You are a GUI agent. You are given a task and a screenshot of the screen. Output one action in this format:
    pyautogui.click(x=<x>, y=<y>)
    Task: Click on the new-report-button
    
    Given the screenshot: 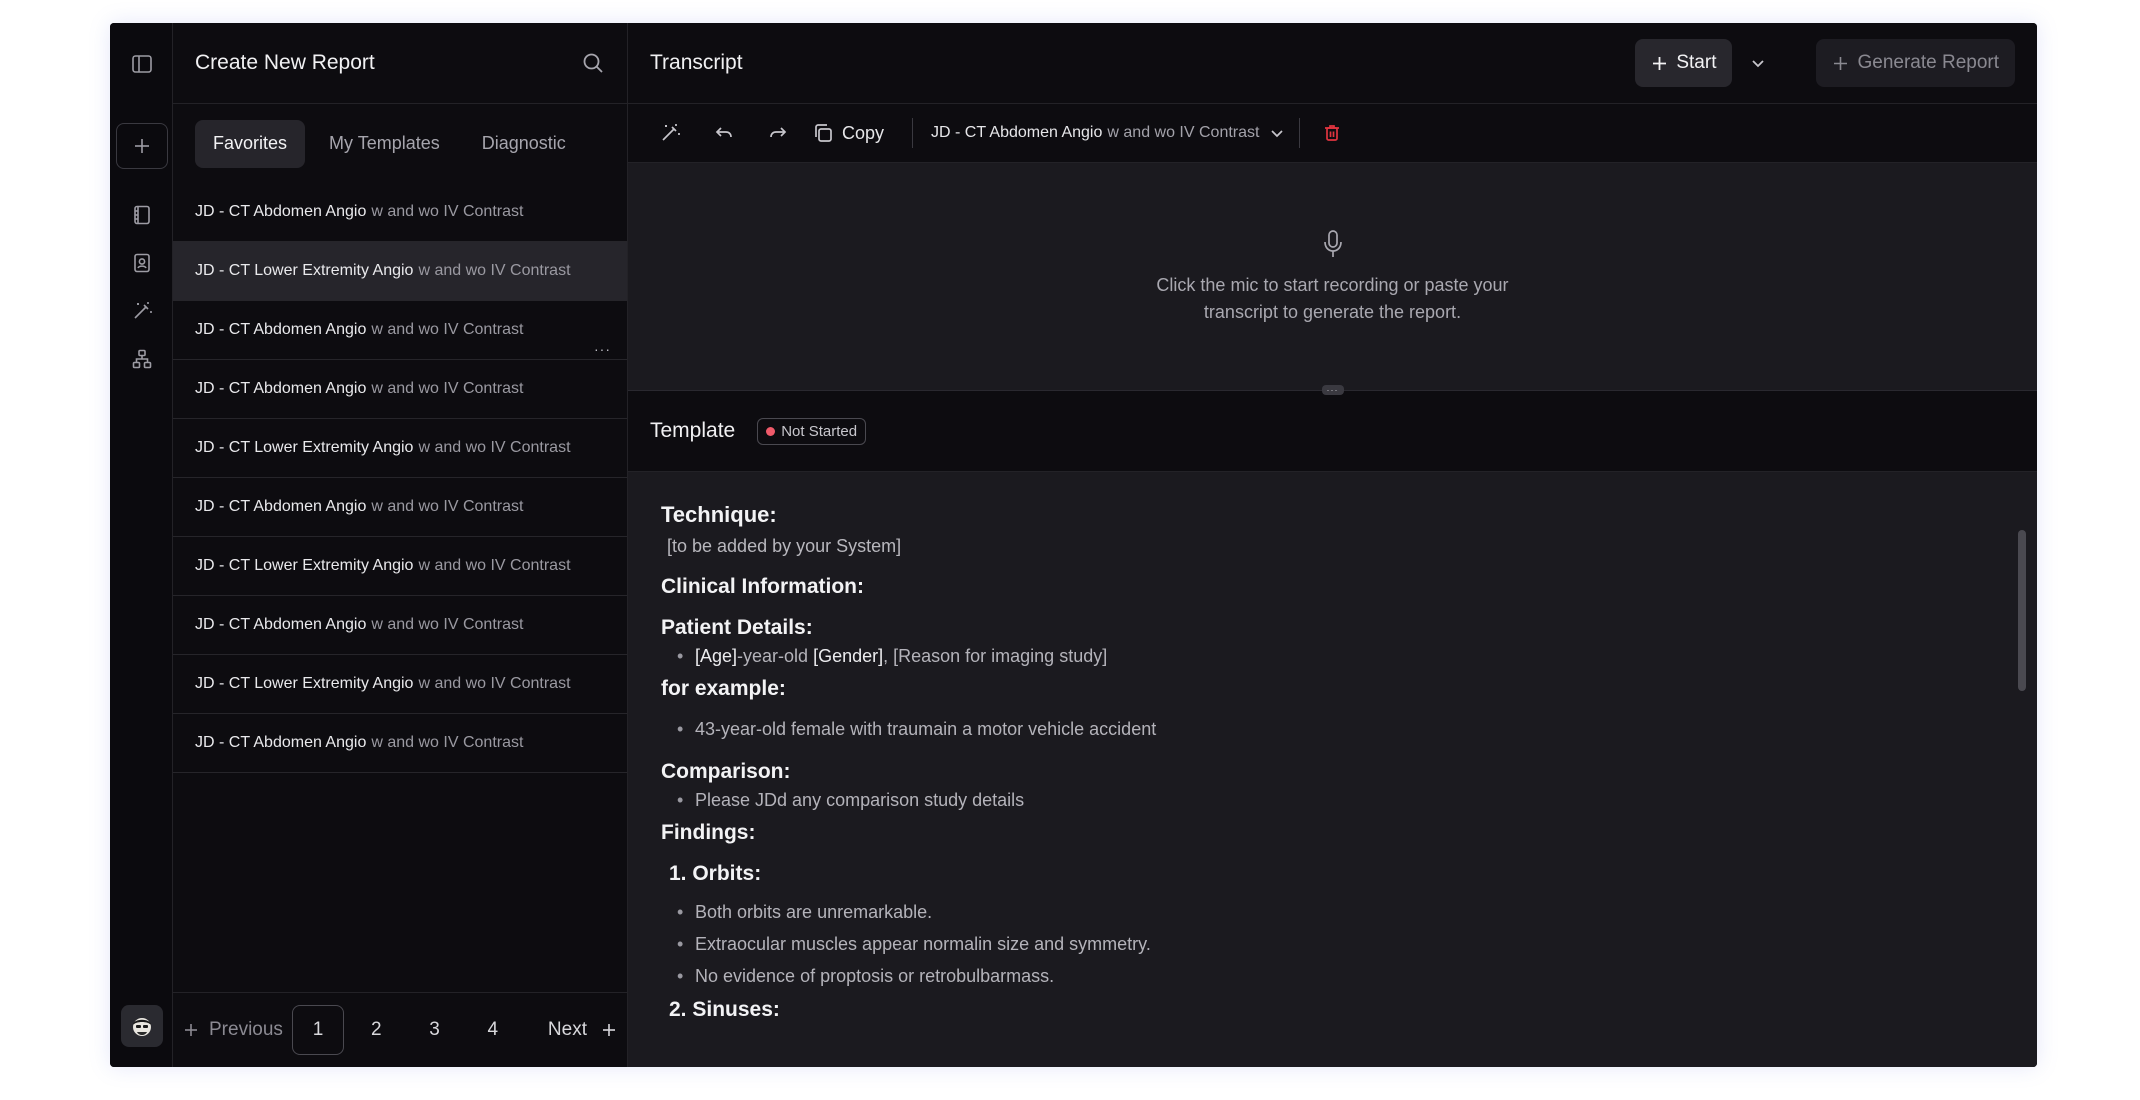 What is the action you would take?
    pyautogui.click(x=141, y=146)
    